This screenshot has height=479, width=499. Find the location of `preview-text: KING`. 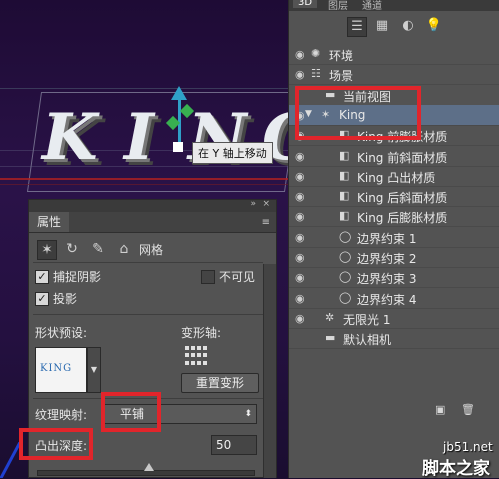

preview-text: KING is located at coordinates (56, 368).